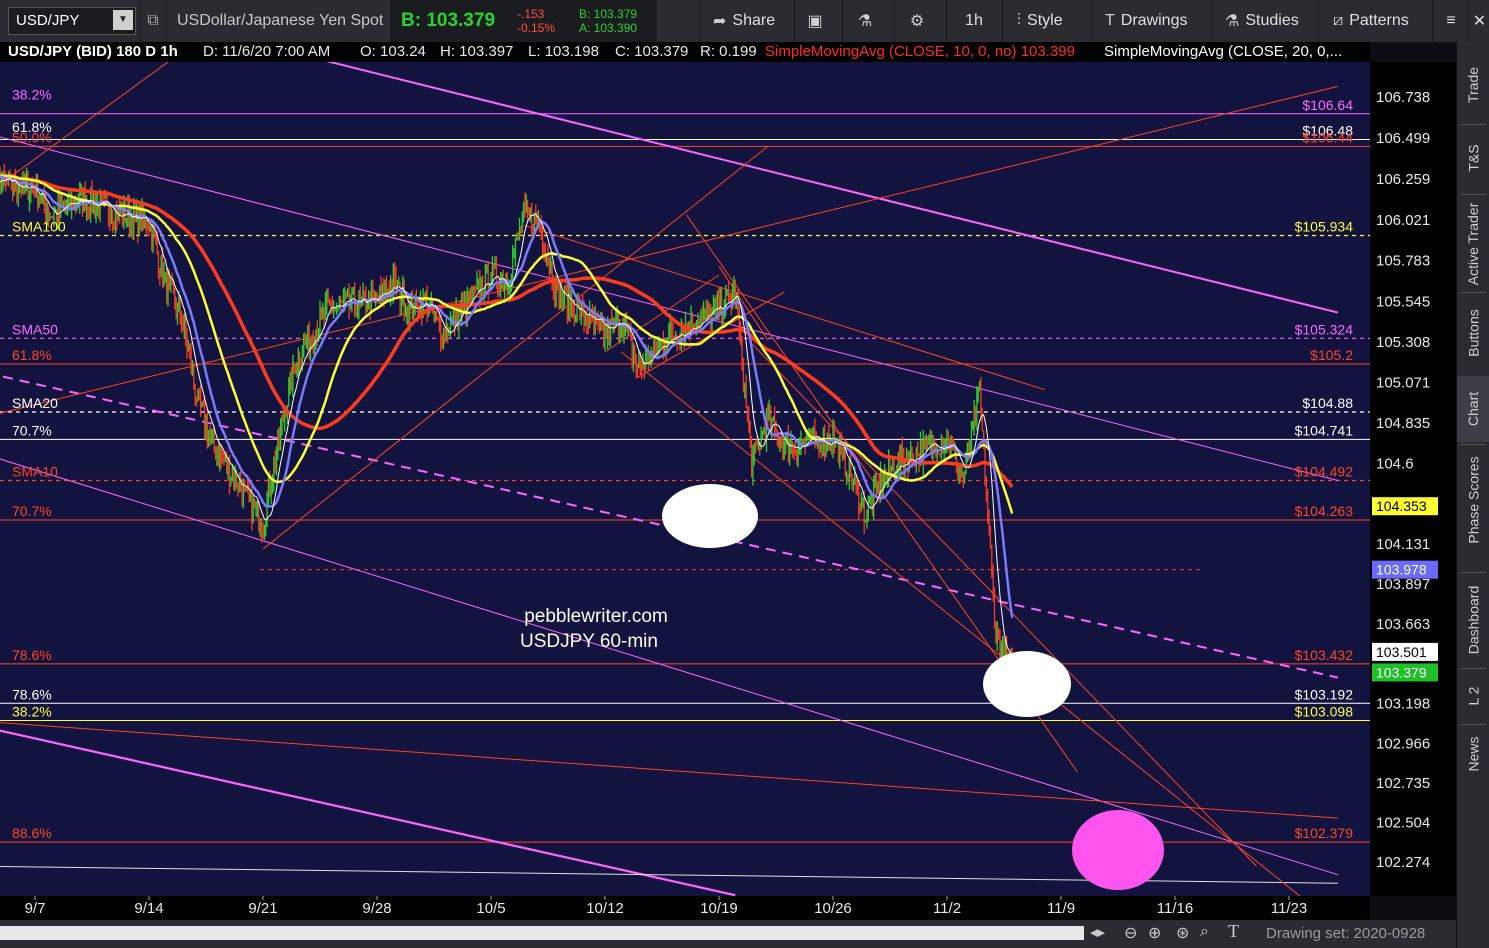 The width and height of the screenshot is (1489, 948). Describe the element at coordinates (35, 403) in the screenshot. I see `fib-label-left: SMA20` at that location.